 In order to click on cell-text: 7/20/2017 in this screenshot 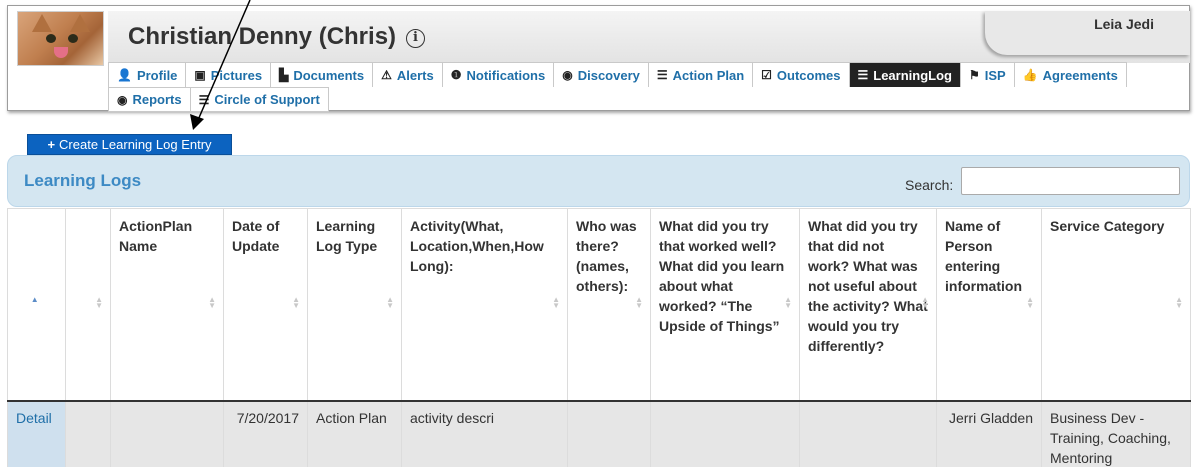, I will do `click(267, 417)`.